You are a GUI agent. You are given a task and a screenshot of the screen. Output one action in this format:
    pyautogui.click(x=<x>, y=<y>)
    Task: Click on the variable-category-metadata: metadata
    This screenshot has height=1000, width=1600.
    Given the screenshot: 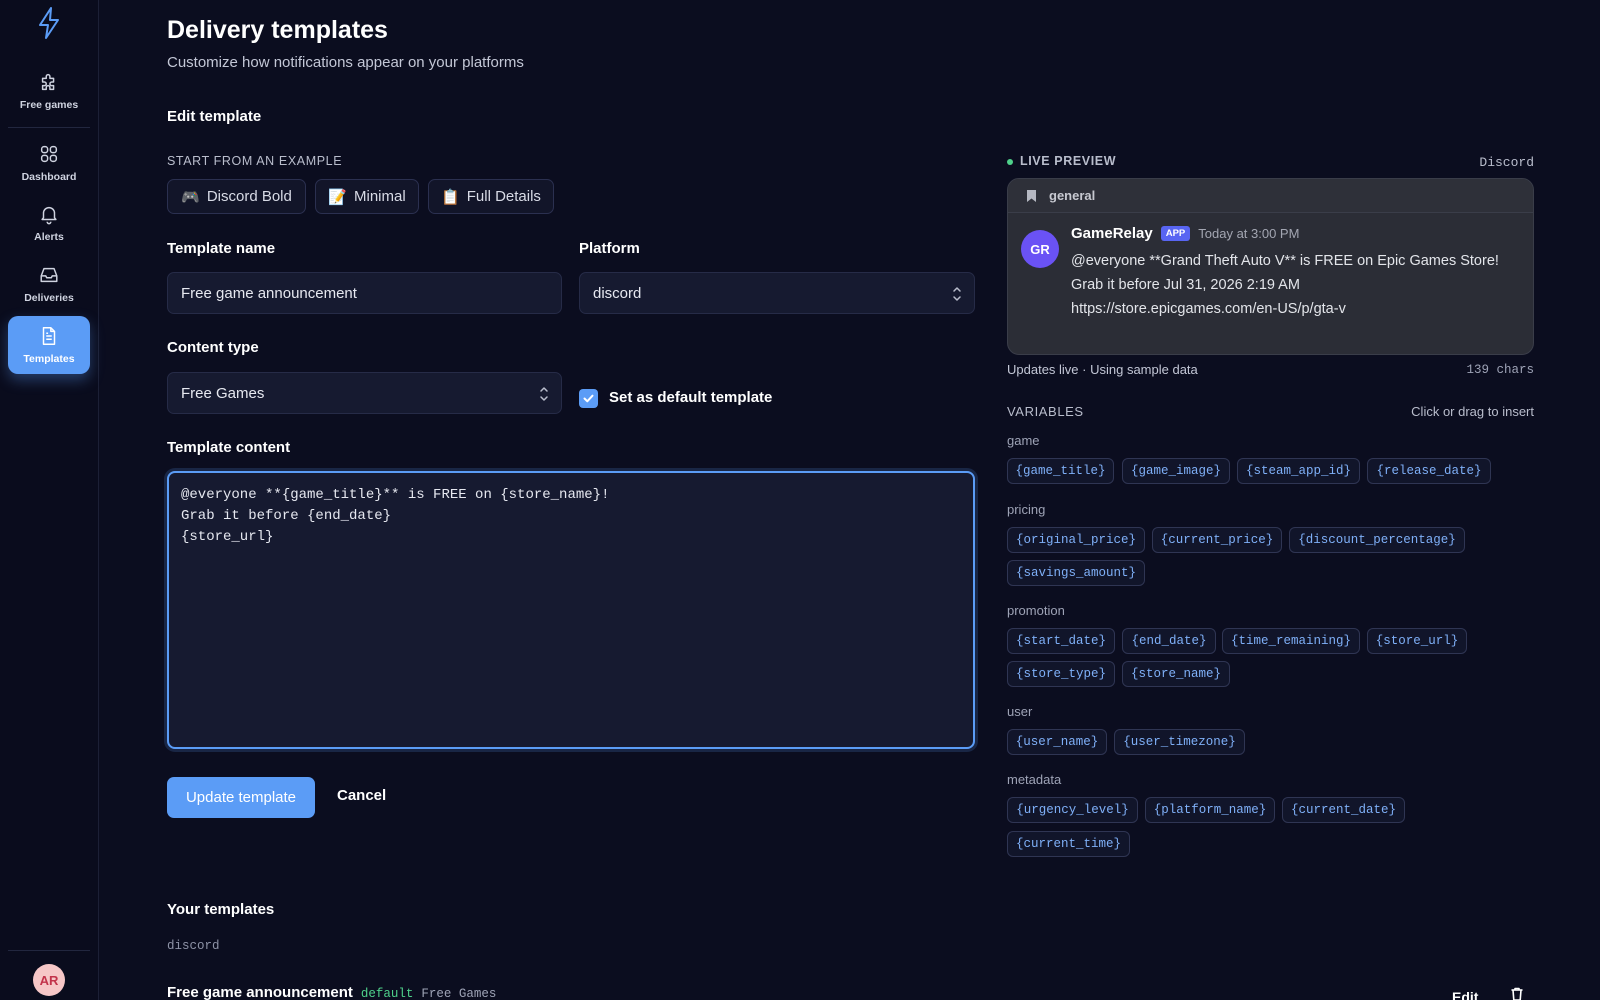 What is the action you would take?
    pyautogui.click(x=1034, y=779)
    